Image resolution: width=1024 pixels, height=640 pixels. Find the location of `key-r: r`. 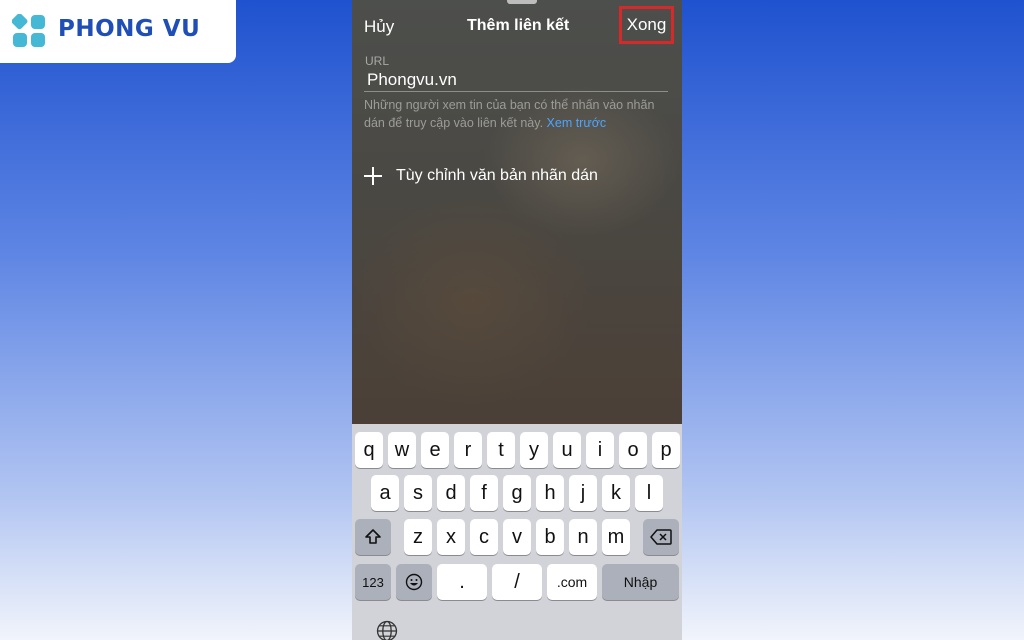

key-r: r is located at coordinates (468, 450).